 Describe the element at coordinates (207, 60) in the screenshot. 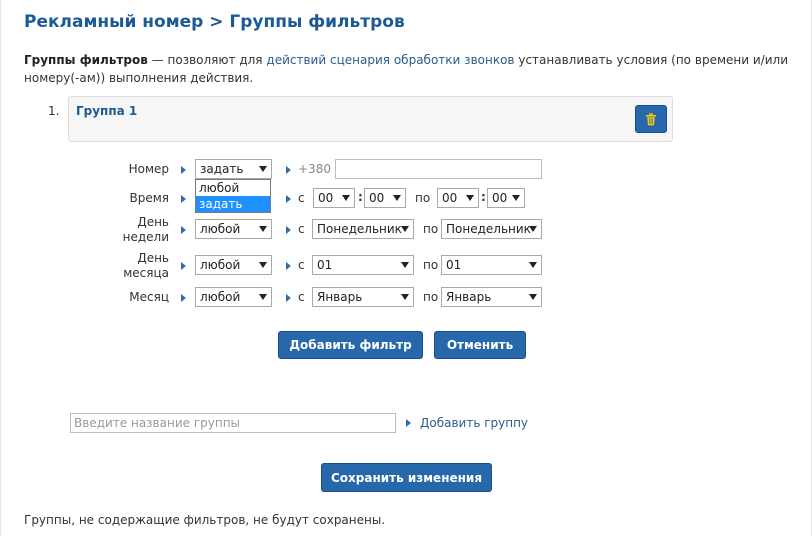

I see `description-text-before: — позволяют для` at that location.